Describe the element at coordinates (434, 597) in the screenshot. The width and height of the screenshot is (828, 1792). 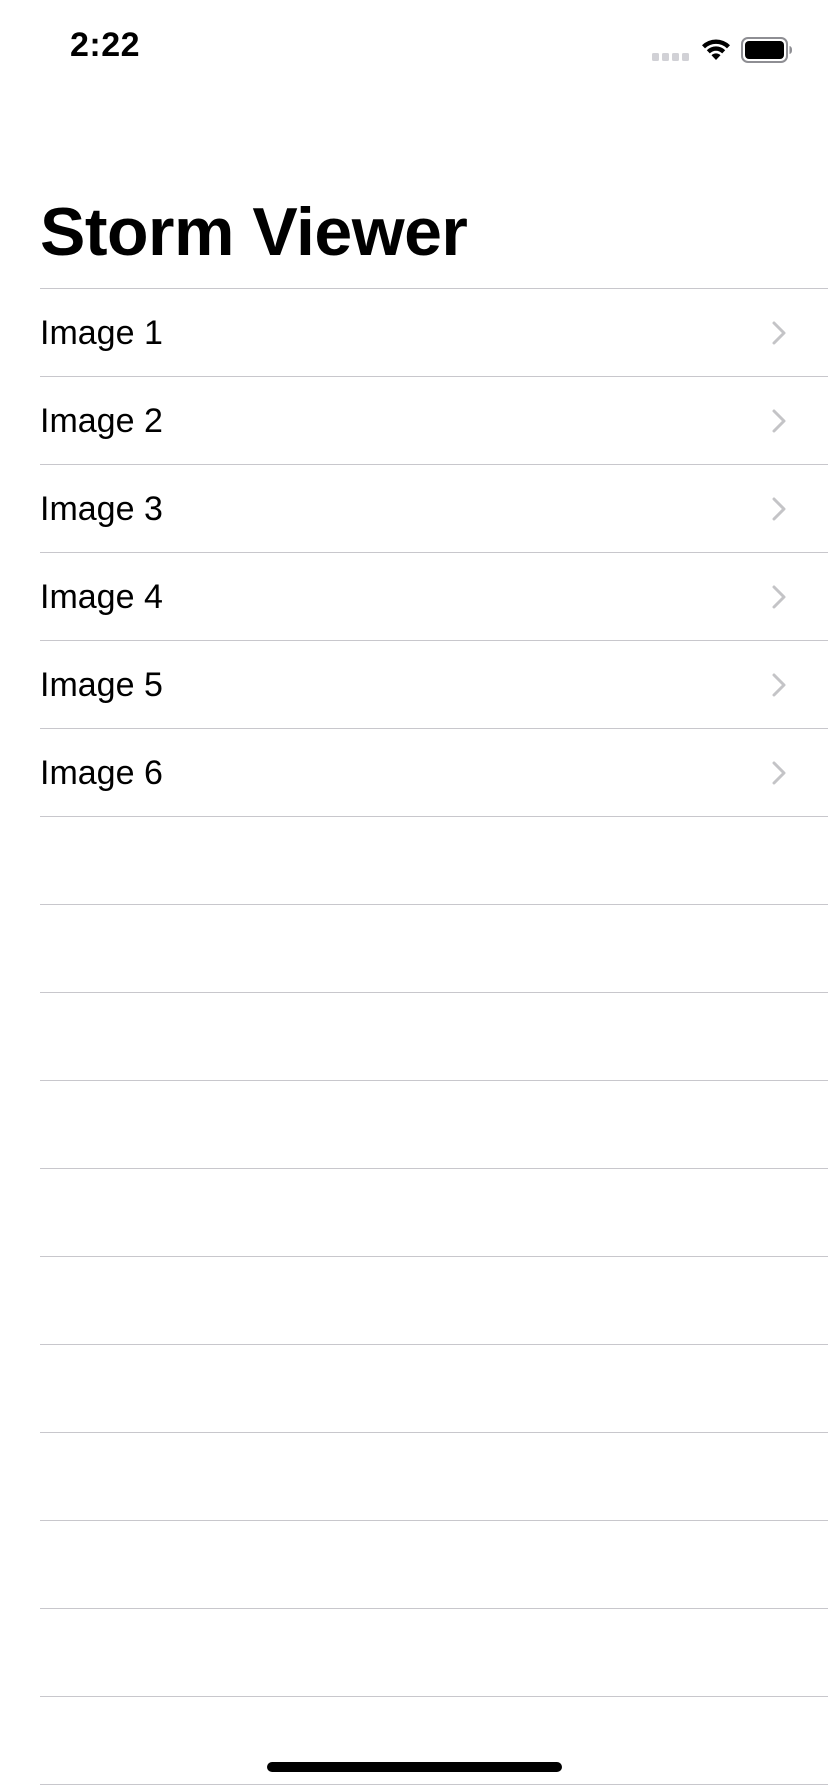
I see `list-item-image-4: Image 4` at that location.